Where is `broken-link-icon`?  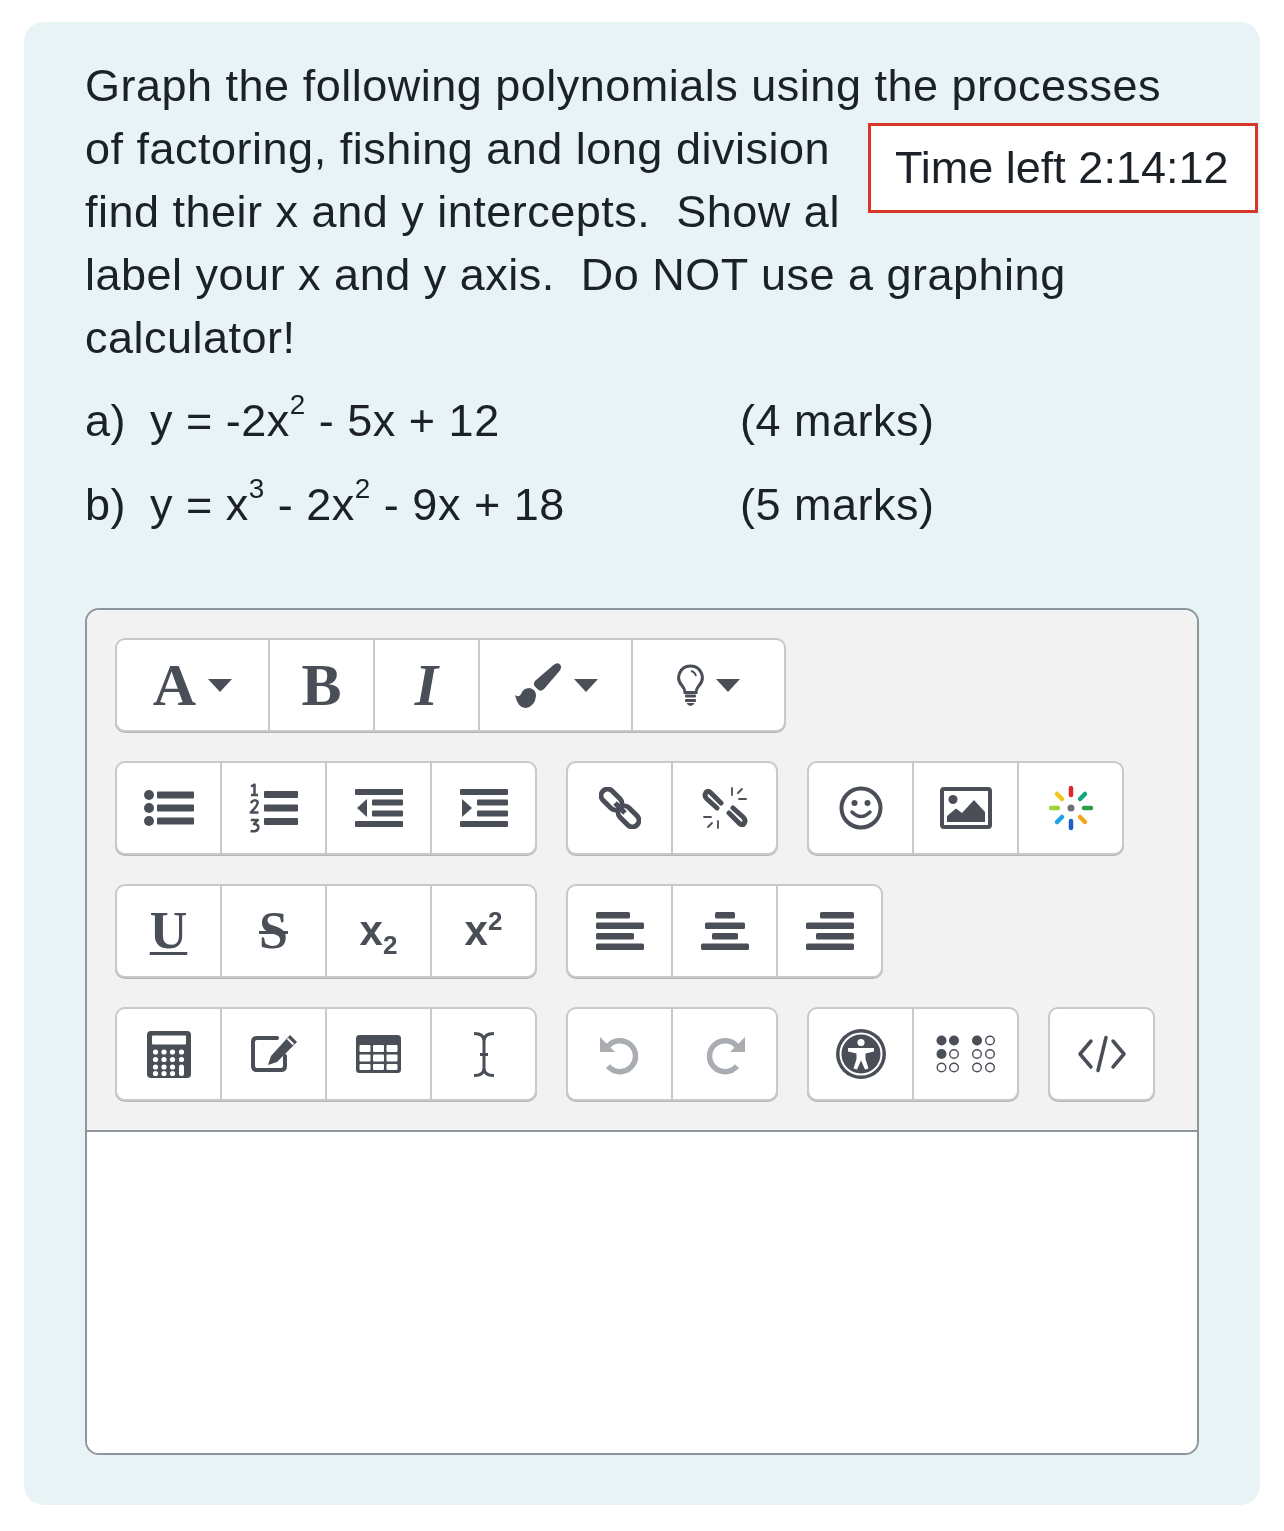
broken-link-icon is located at coordinates (724, 808).